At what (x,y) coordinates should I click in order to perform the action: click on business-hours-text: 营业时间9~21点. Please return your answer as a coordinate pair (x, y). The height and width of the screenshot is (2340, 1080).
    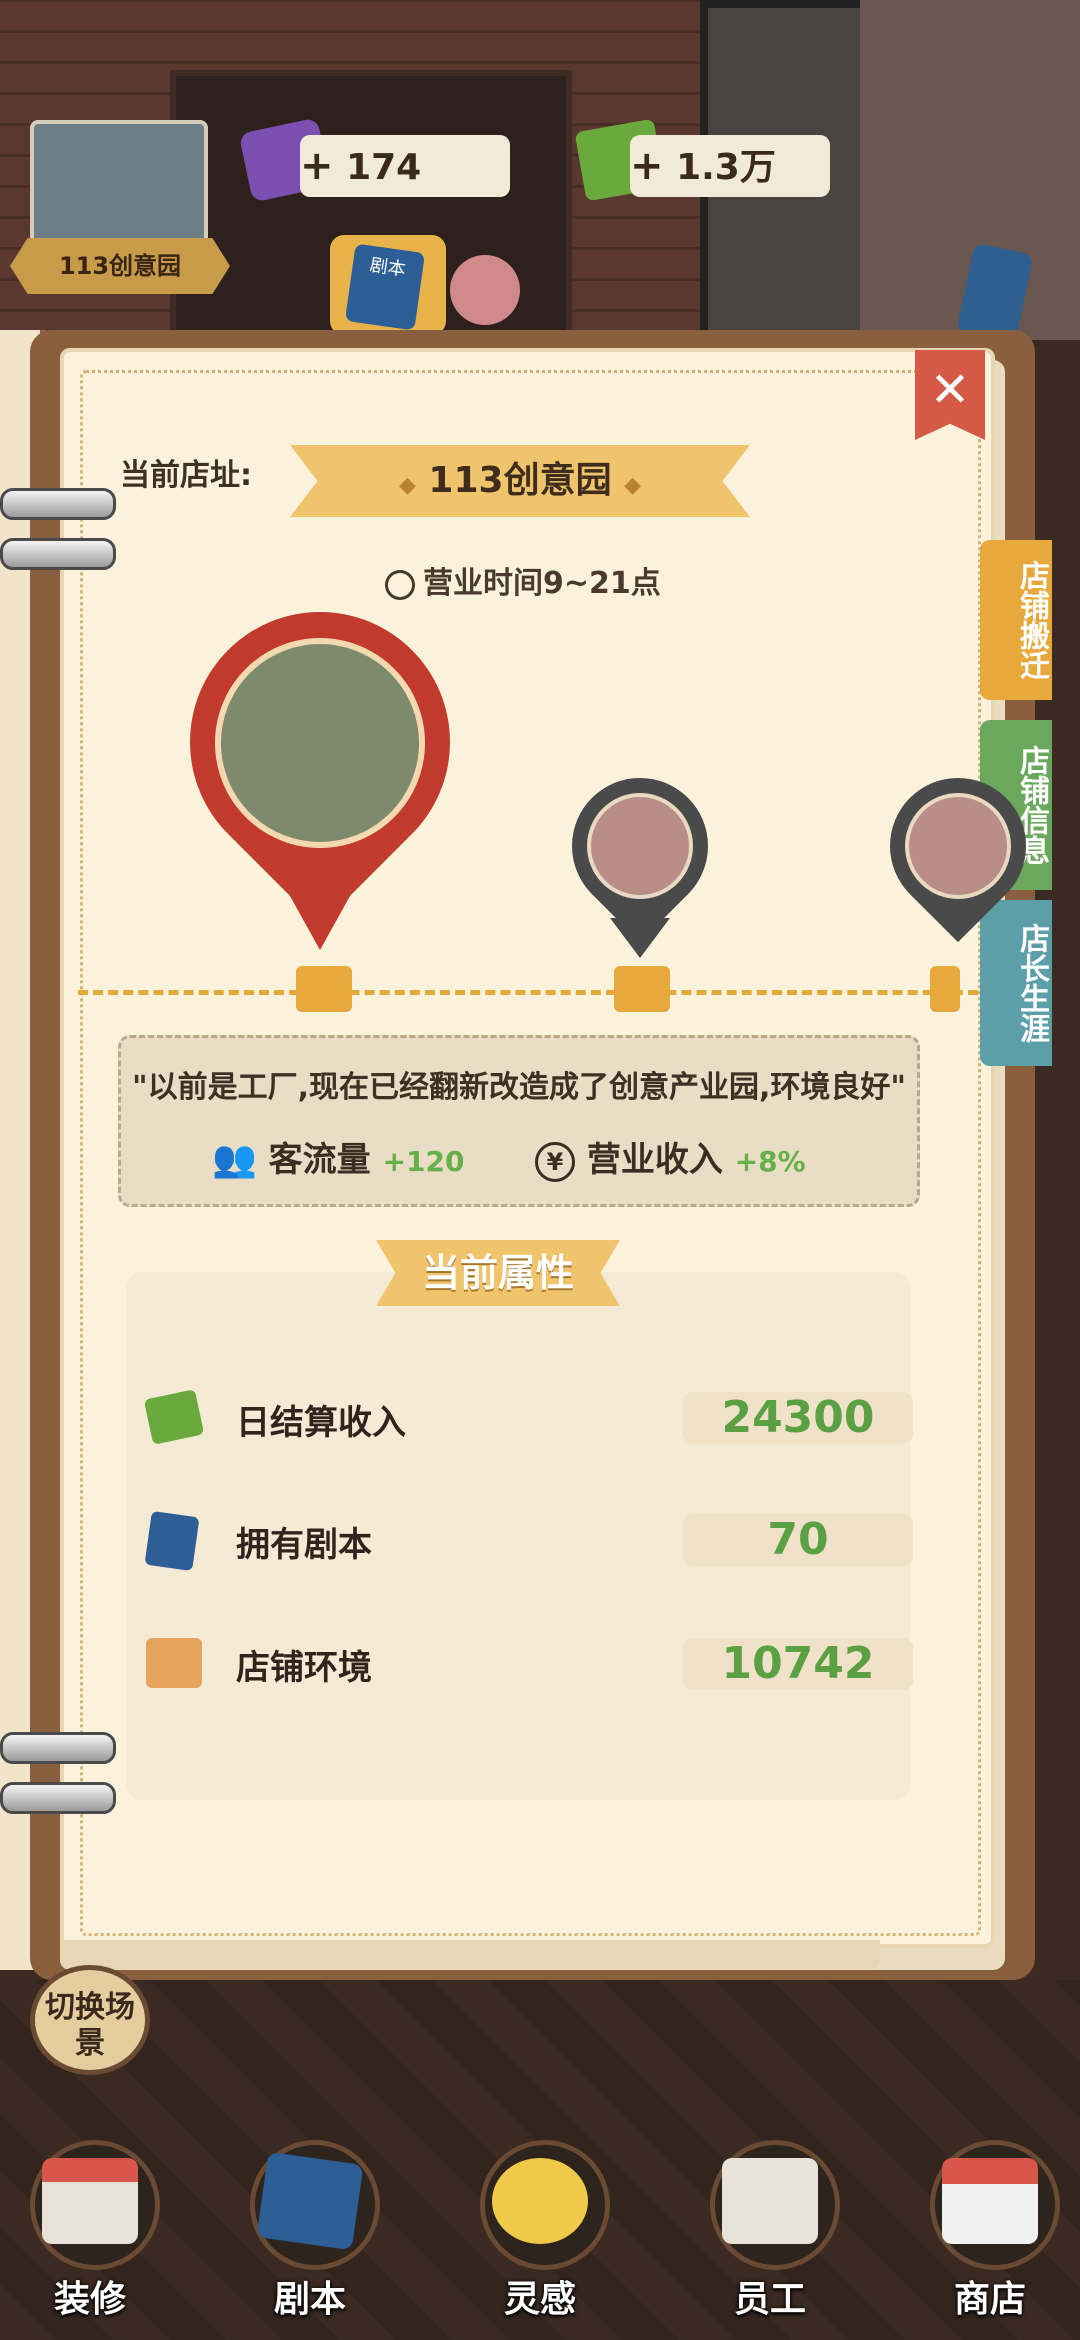
    Looking at the image, I should click on (542, 583).